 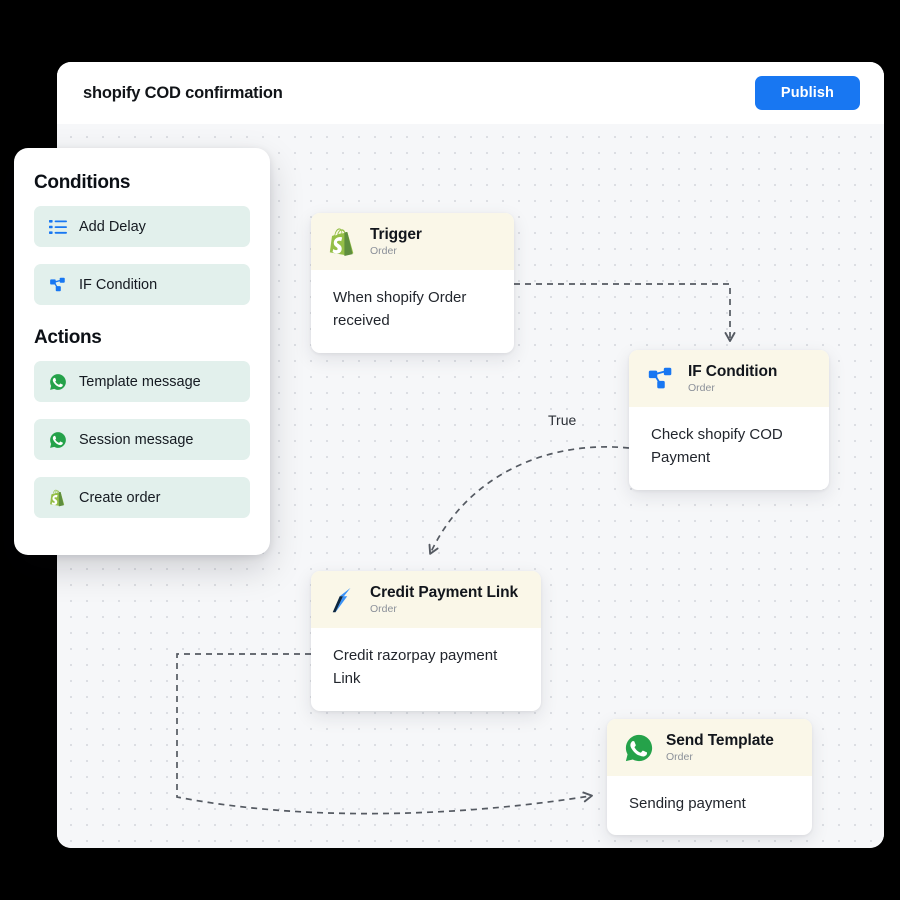 What do you see at coordinates (807, 93) in the screenshot?
I see `publish-button: Publish` at bounding box center [807, 93].